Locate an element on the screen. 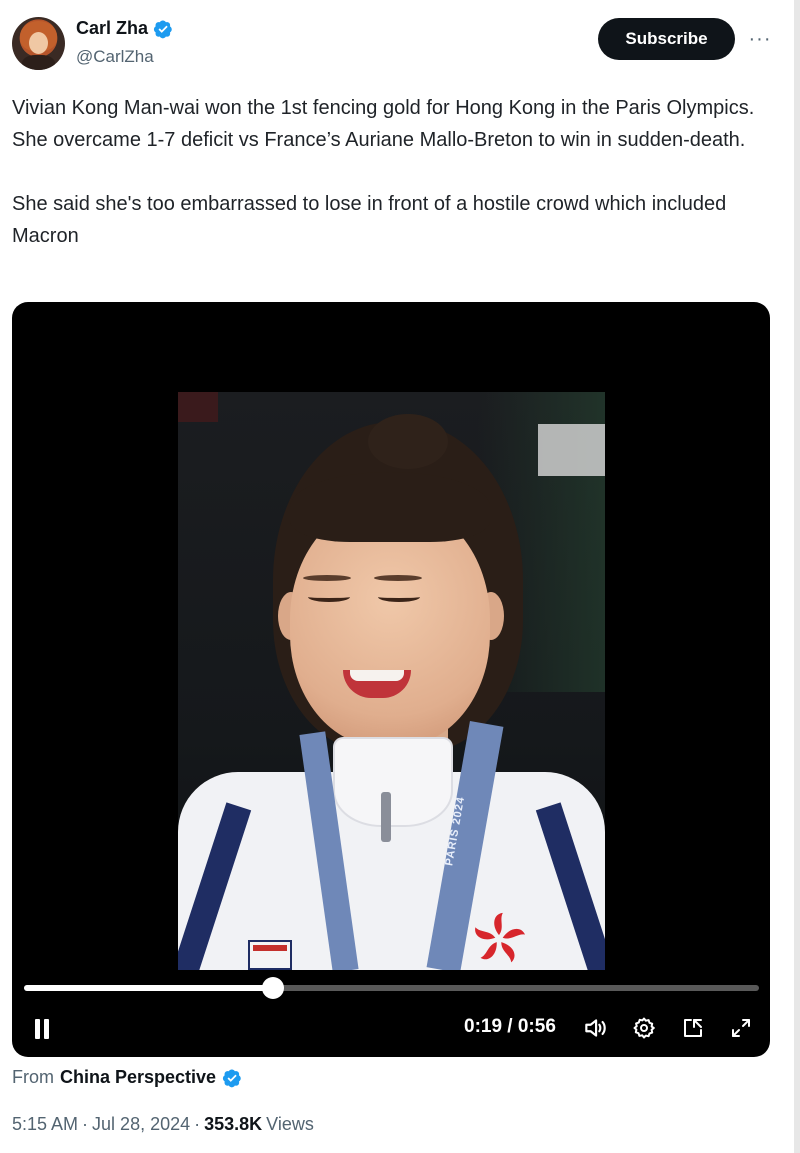 Image resolution: width=800 pixels, height=1153 pixels. scrollbar-track is located at coordinates (797, 576).